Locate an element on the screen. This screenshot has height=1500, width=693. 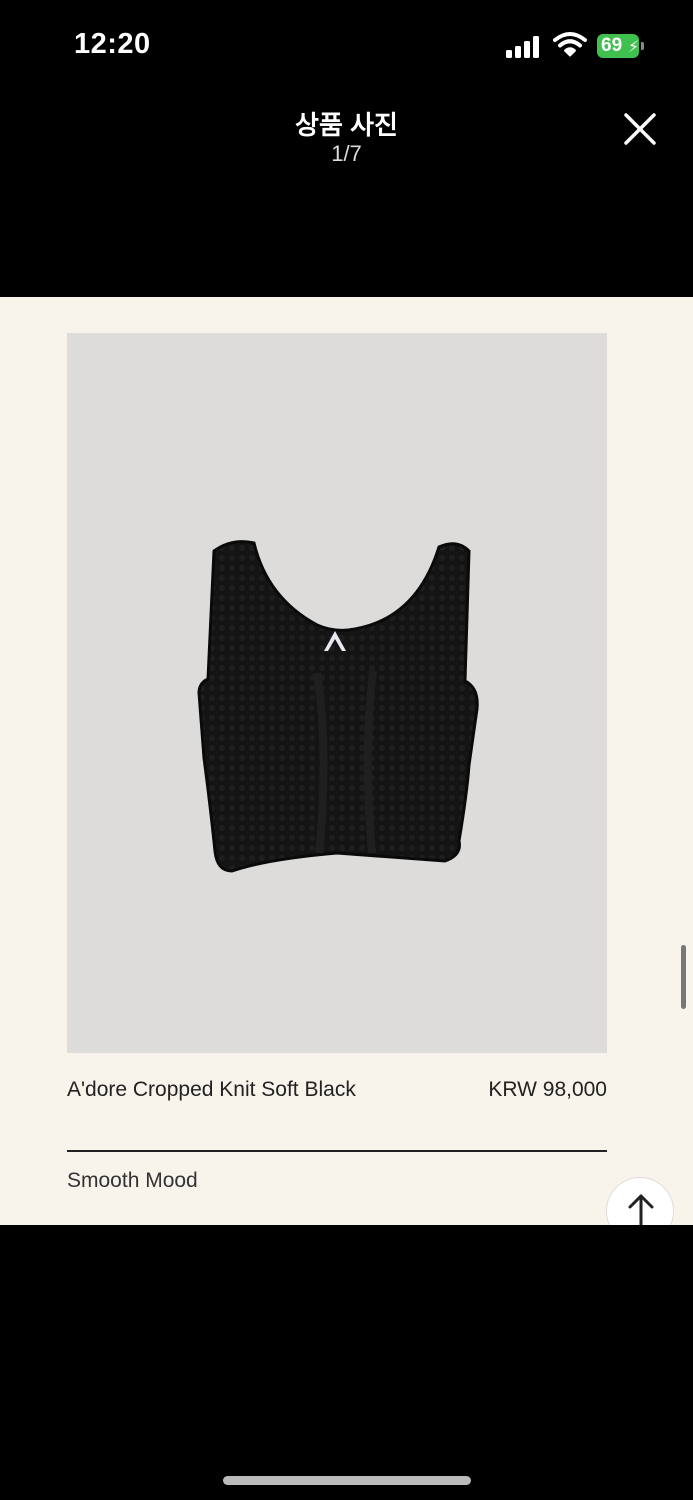
page-title: 상품 사진 is located at coordinates (346, 125).